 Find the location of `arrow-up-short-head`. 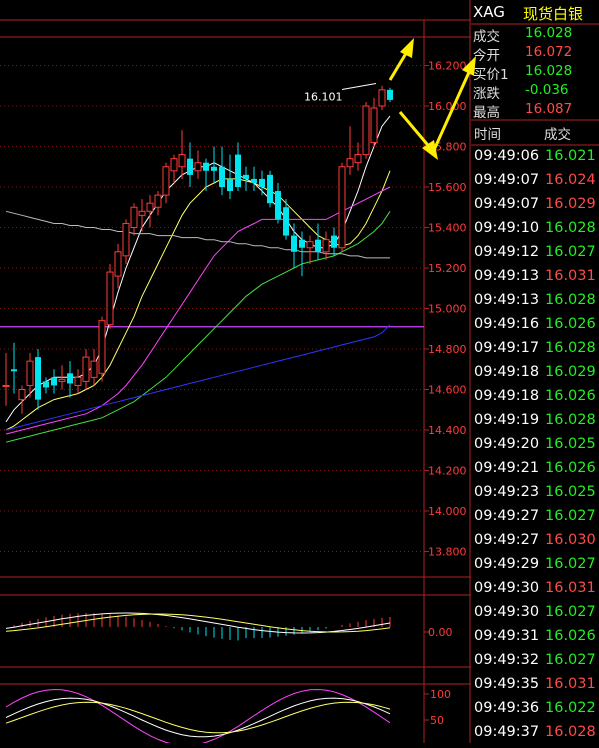

arrow-up-short-head is located at coordinates (407, 48).